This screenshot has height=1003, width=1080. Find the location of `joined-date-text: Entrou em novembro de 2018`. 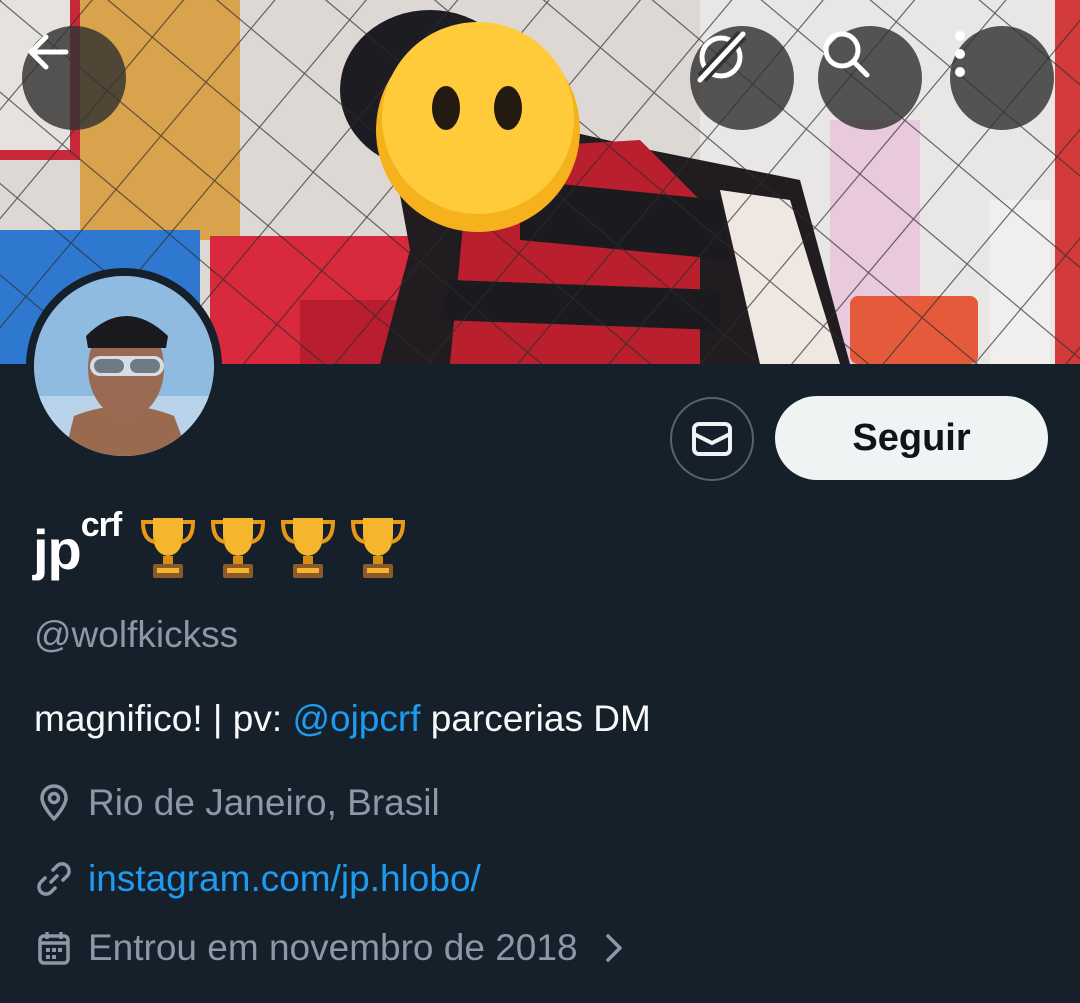

joined-date-text: Entrou em novembro de 2018 is located at coordinates (333, 947).